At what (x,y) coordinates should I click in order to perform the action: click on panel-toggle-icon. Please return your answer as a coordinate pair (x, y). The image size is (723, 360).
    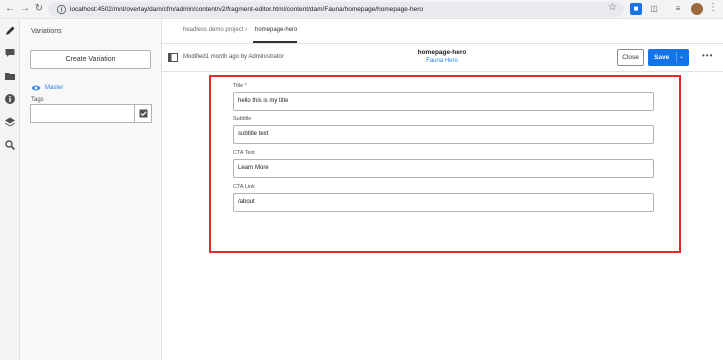
    Looking at the image, I should click on (173, 57).